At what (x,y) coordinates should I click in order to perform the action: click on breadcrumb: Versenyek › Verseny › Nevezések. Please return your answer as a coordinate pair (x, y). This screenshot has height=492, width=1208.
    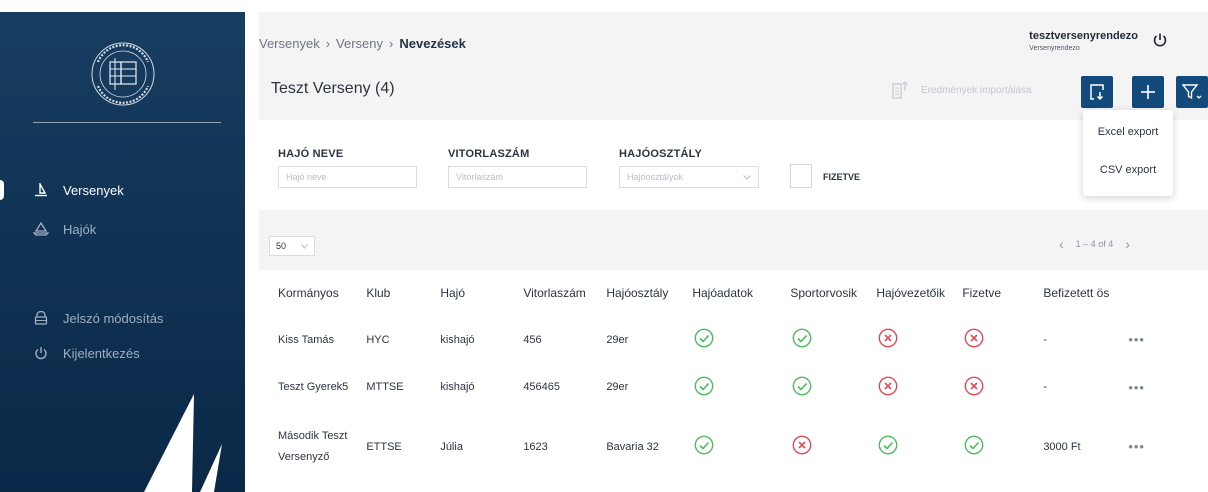
    Looking at the image, I should click on (362, 43).